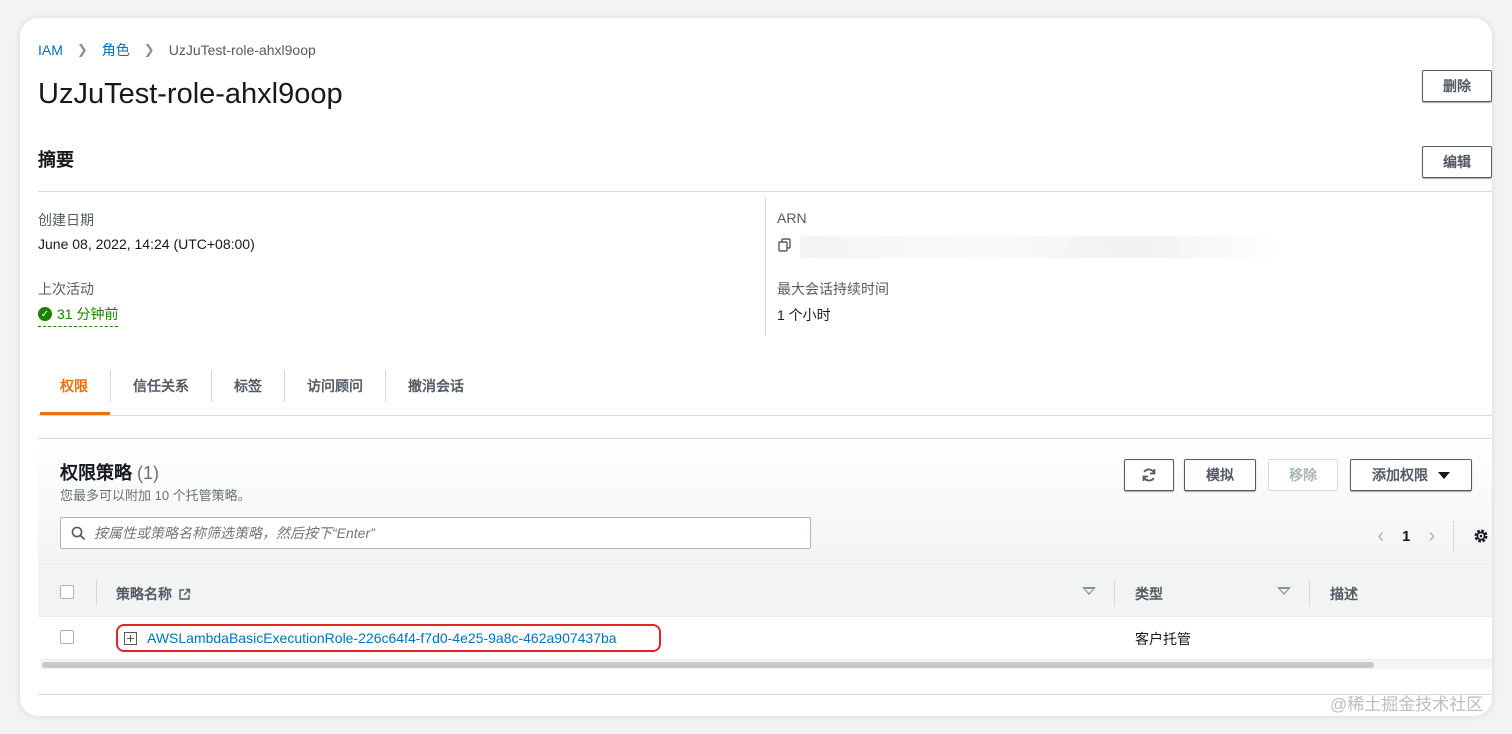  What do you see at coordinates (67, 637) in the screenshot?
I see `row-checkbox` at bounding box center [67, 637].